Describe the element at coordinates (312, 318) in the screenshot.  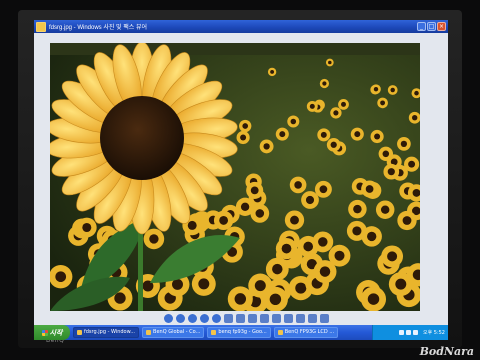
I see `open-icon` at that location.